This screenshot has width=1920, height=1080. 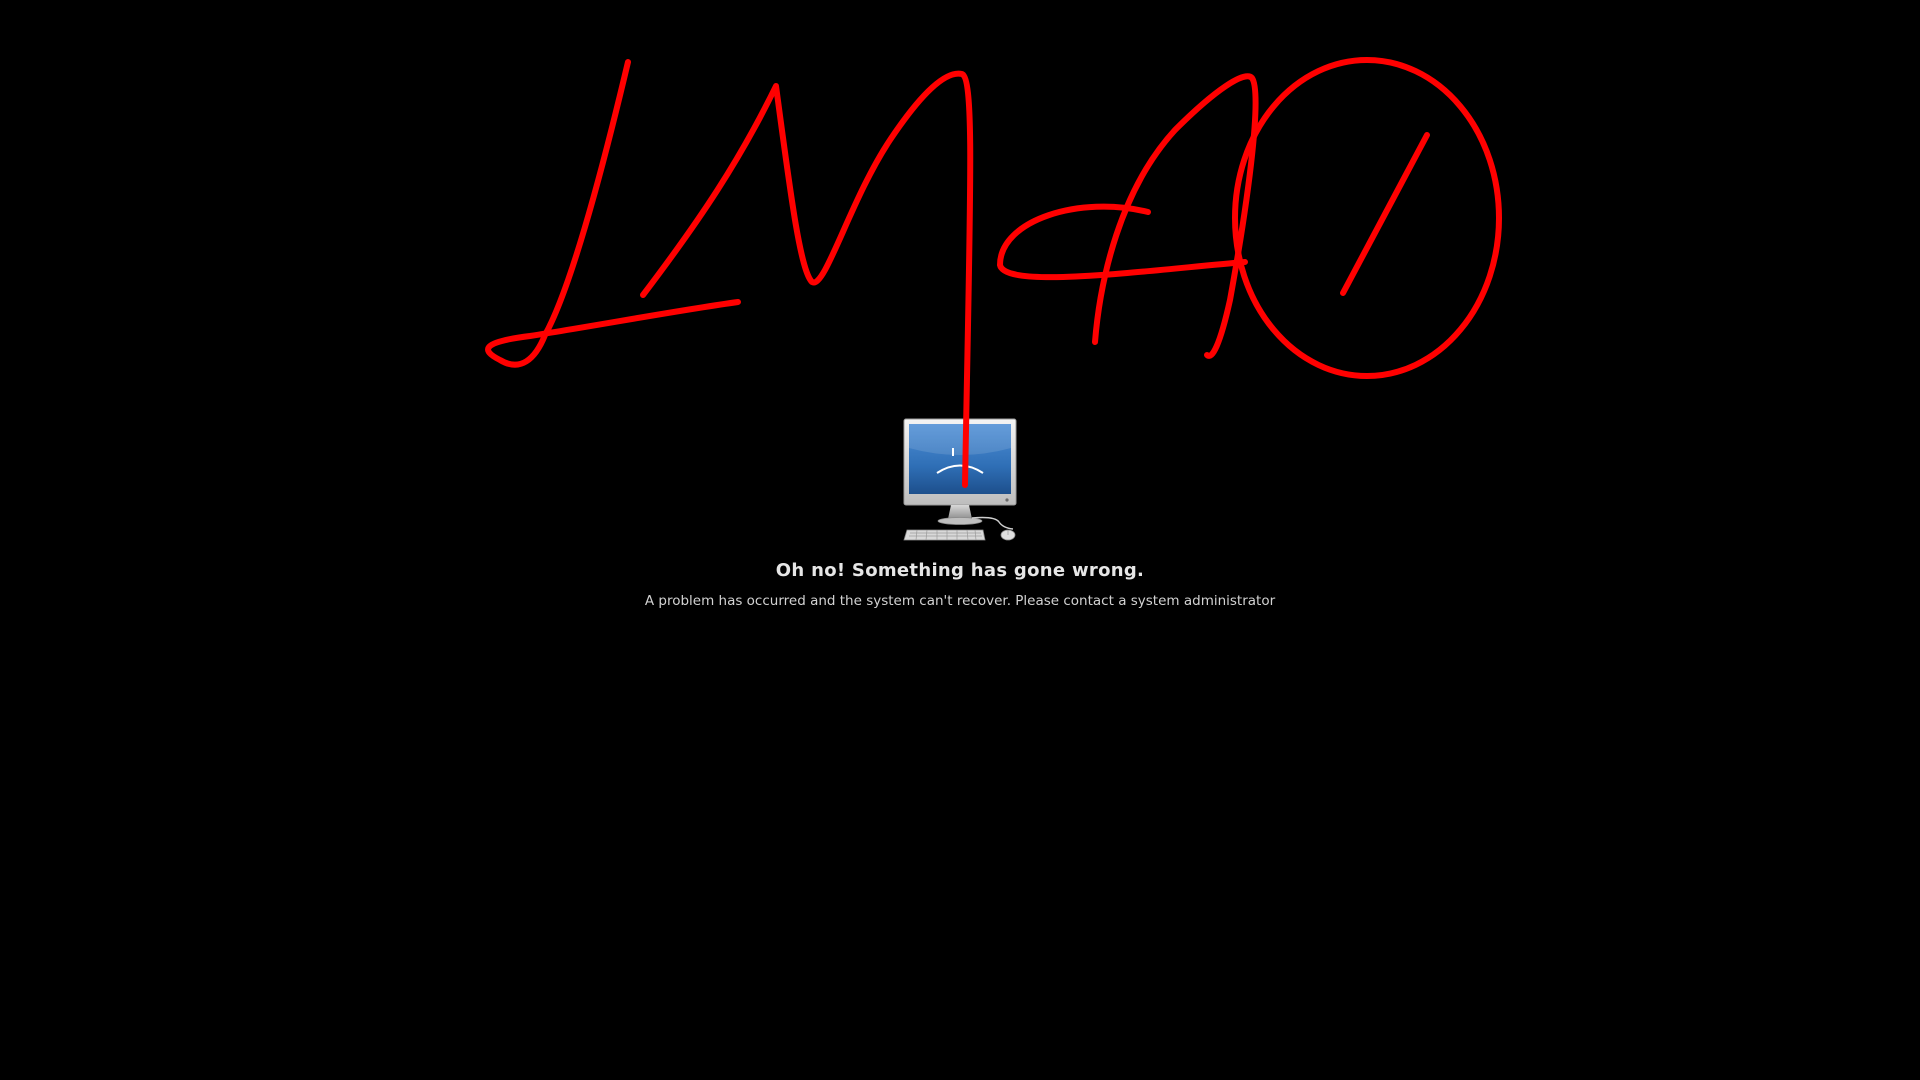 I want to click on sad-computer-icon, so click(x=960, y=479).